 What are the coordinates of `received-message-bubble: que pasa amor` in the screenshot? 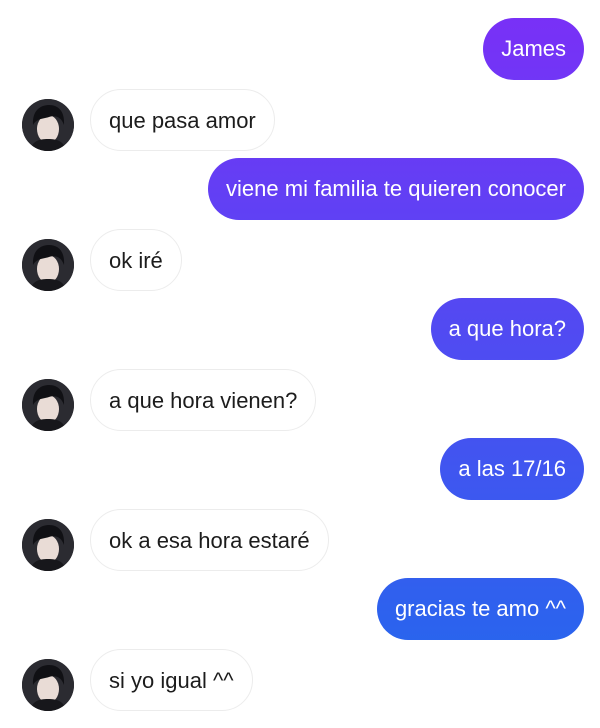 It's located at (182, 120).